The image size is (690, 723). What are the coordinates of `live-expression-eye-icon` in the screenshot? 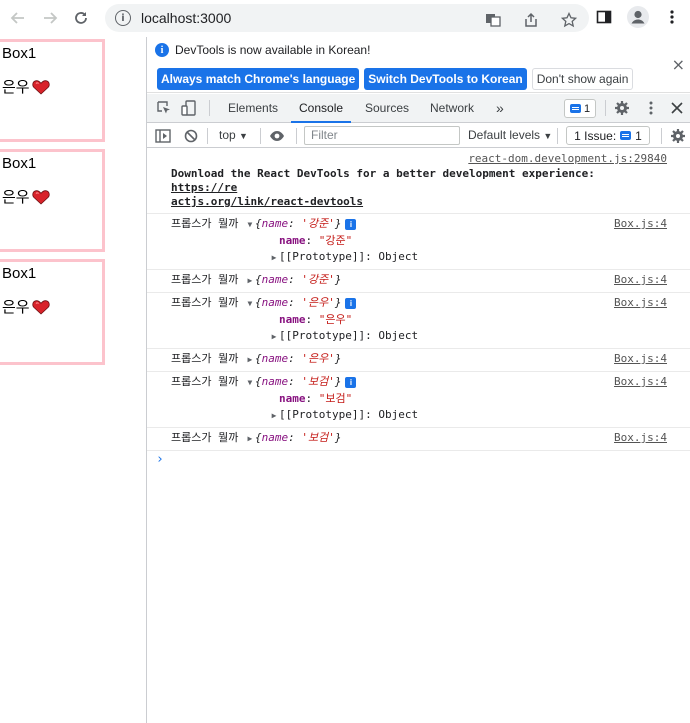 It's located at (277, 136).